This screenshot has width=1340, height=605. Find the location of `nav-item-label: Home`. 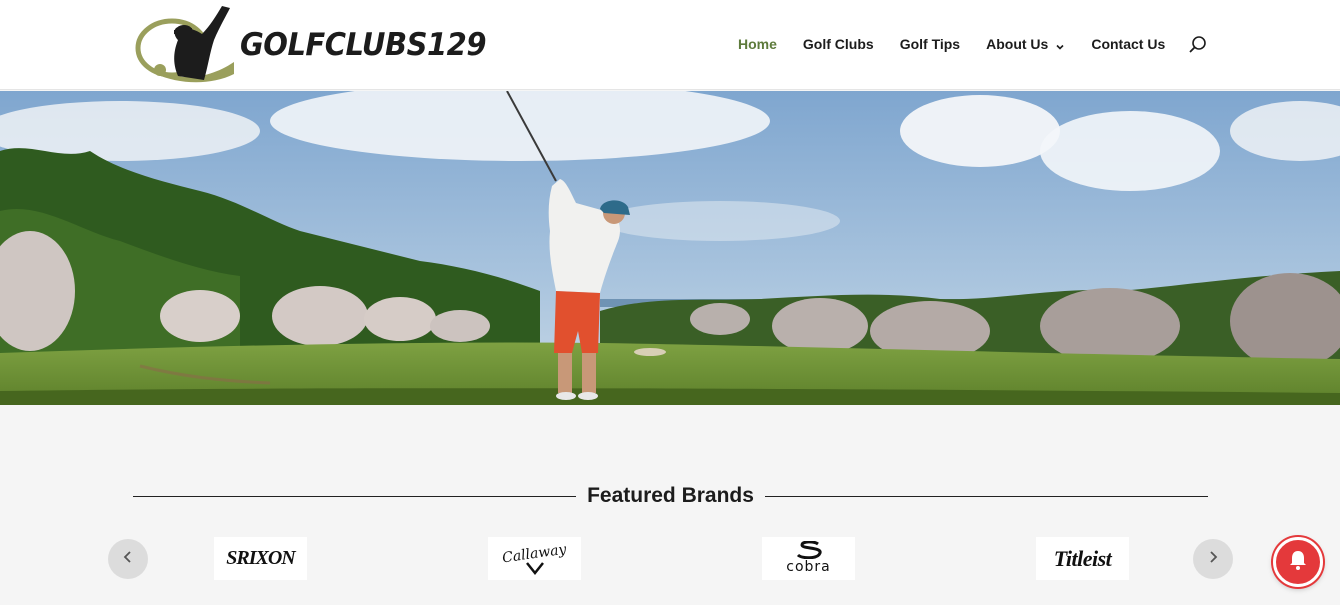

nav-item-label: Home is located at coordinates (757, 44).